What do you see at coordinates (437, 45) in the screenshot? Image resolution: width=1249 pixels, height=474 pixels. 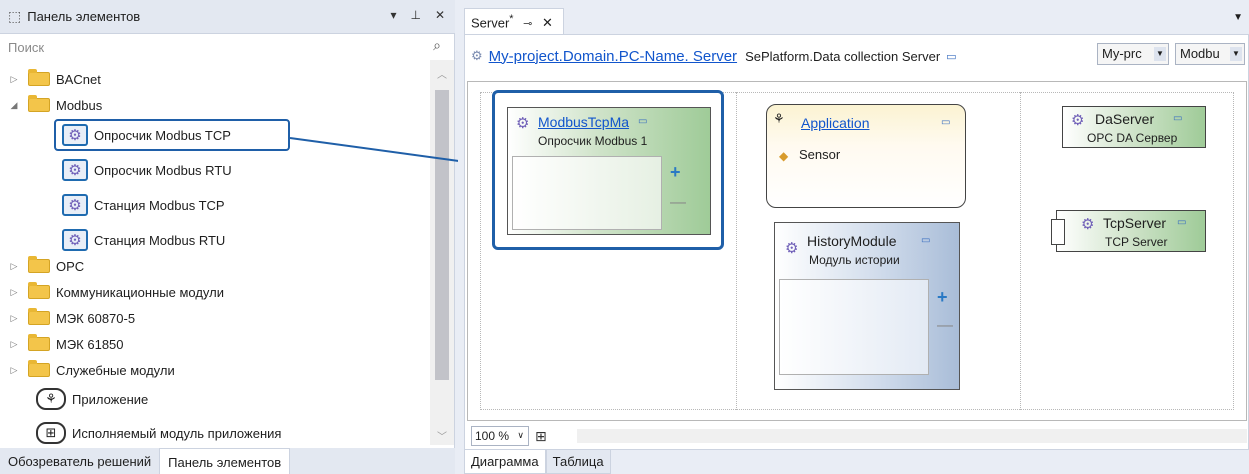 I see `search-icon: ⌕` at bounding box center [437, 45].